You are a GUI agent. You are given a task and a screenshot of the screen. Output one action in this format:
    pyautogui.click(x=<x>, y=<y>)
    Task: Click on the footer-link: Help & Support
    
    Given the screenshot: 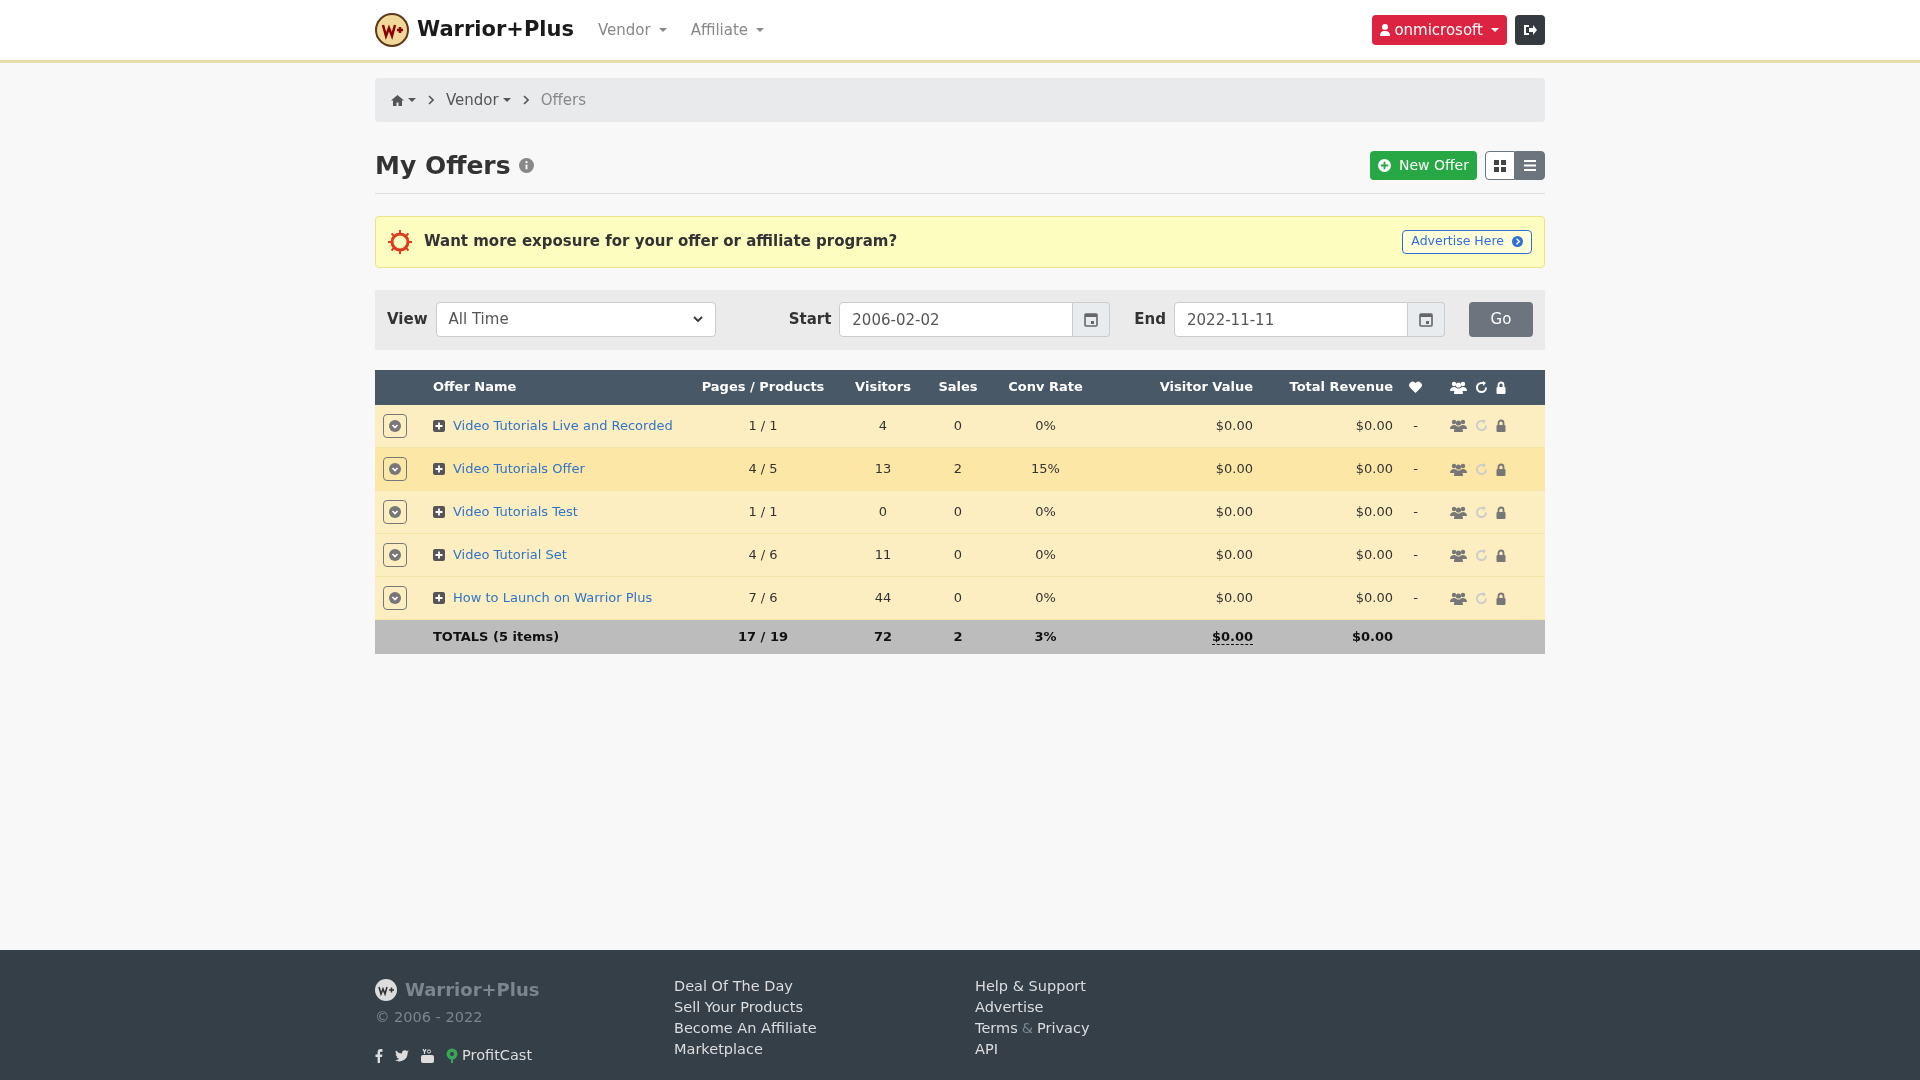 What is the action you would take?
    pyautogui.click(x=1030, y=986)
    